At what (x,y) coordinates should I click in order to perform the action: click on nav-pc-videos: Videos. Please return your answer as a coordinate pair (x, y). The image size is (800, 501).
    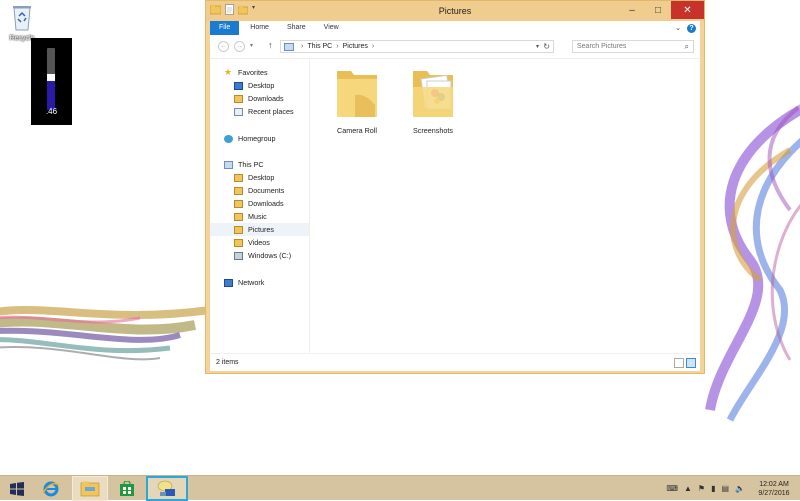
    Looking at the image, I should click on (252, 242).